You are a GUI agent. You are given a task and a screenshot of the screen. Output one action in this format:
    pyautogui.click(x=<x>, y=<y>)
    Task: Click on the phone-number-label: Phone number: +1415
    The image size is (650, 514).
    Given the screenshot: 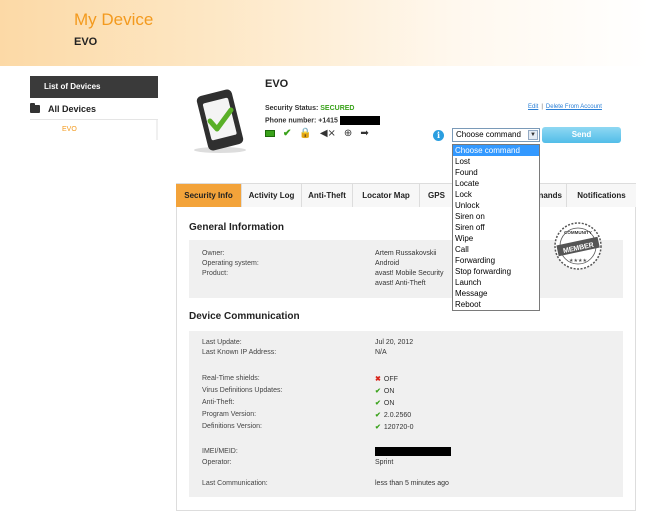 What is the action you would take?
    pyautogui.click(x=301, y=121)
    